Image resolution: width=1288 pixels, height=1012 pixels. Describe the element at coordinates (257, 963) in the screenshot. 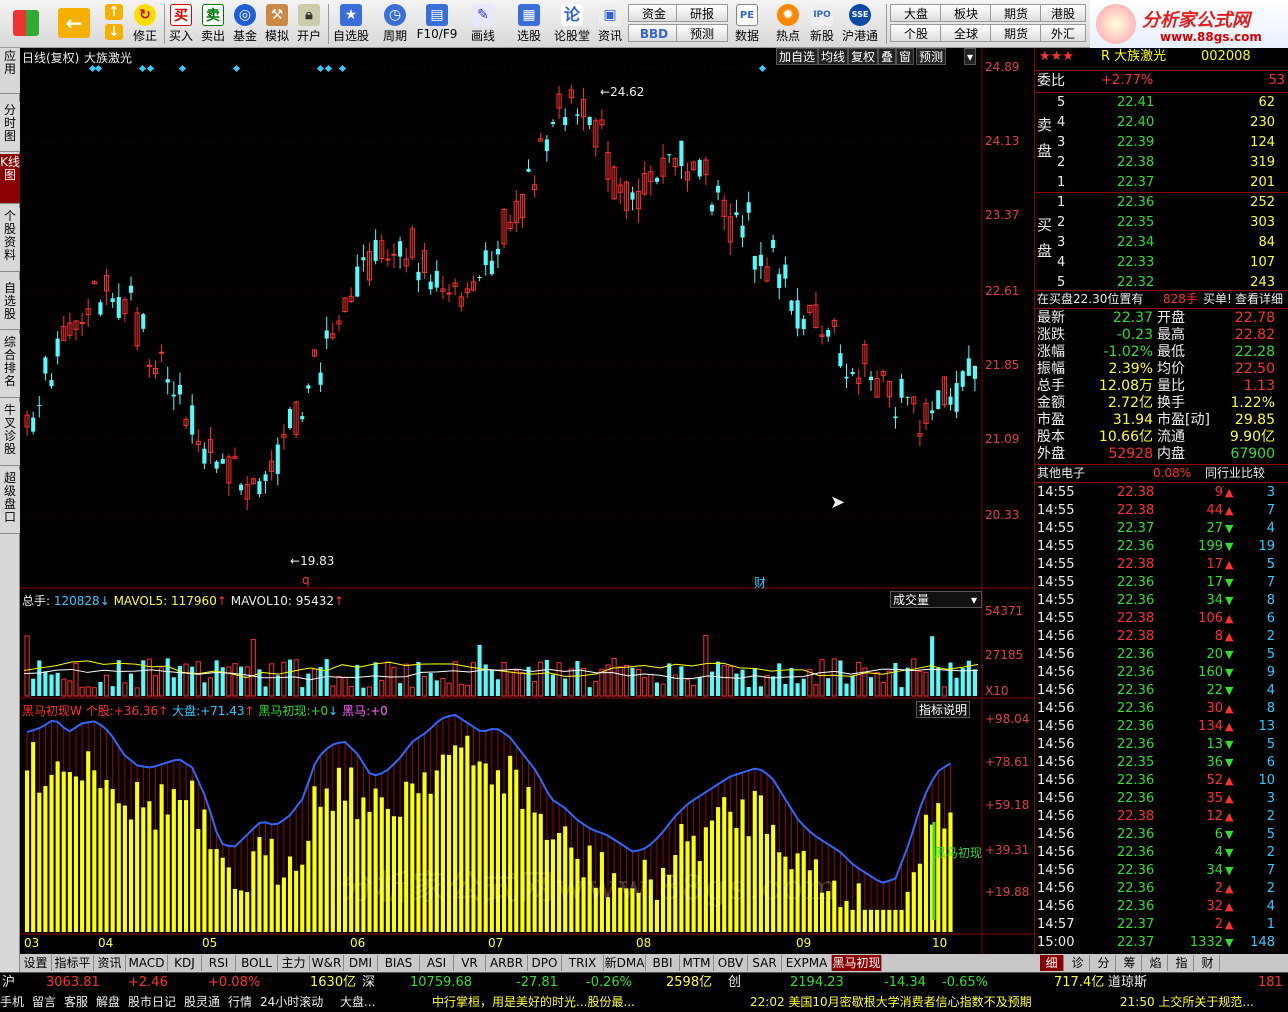

I see `indicator-tab: BOLL` at that location.